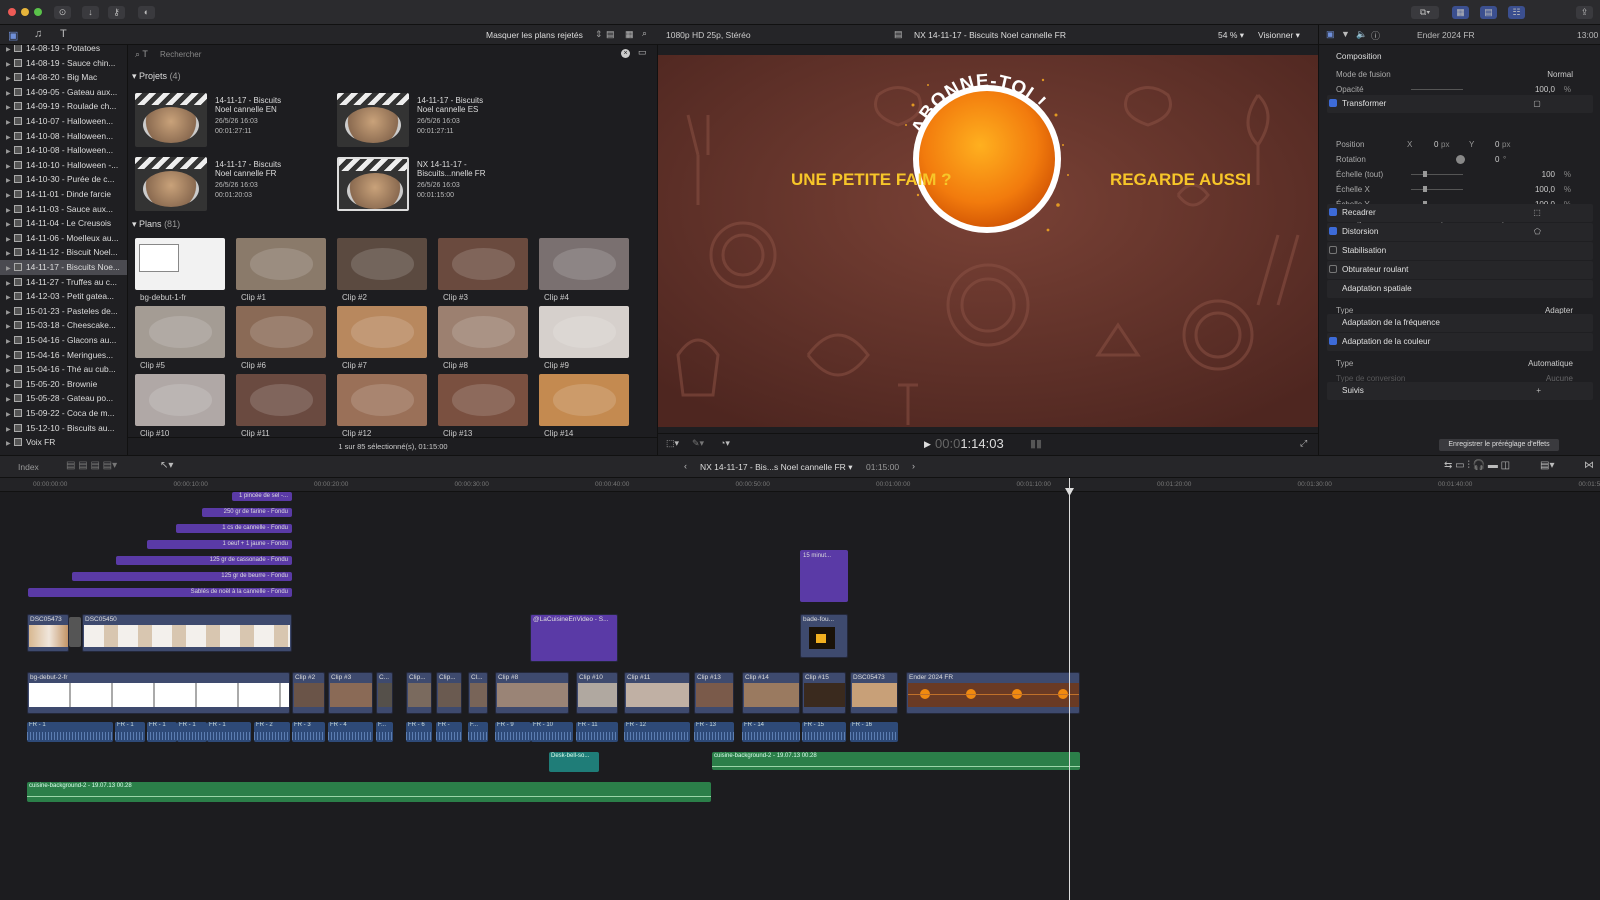 This screenshot has width=1600, height=900. What do you see at coordinates (644, 33) in the screenshot?
I see `search-icon: ⌕` at bounding box center [644, 33].